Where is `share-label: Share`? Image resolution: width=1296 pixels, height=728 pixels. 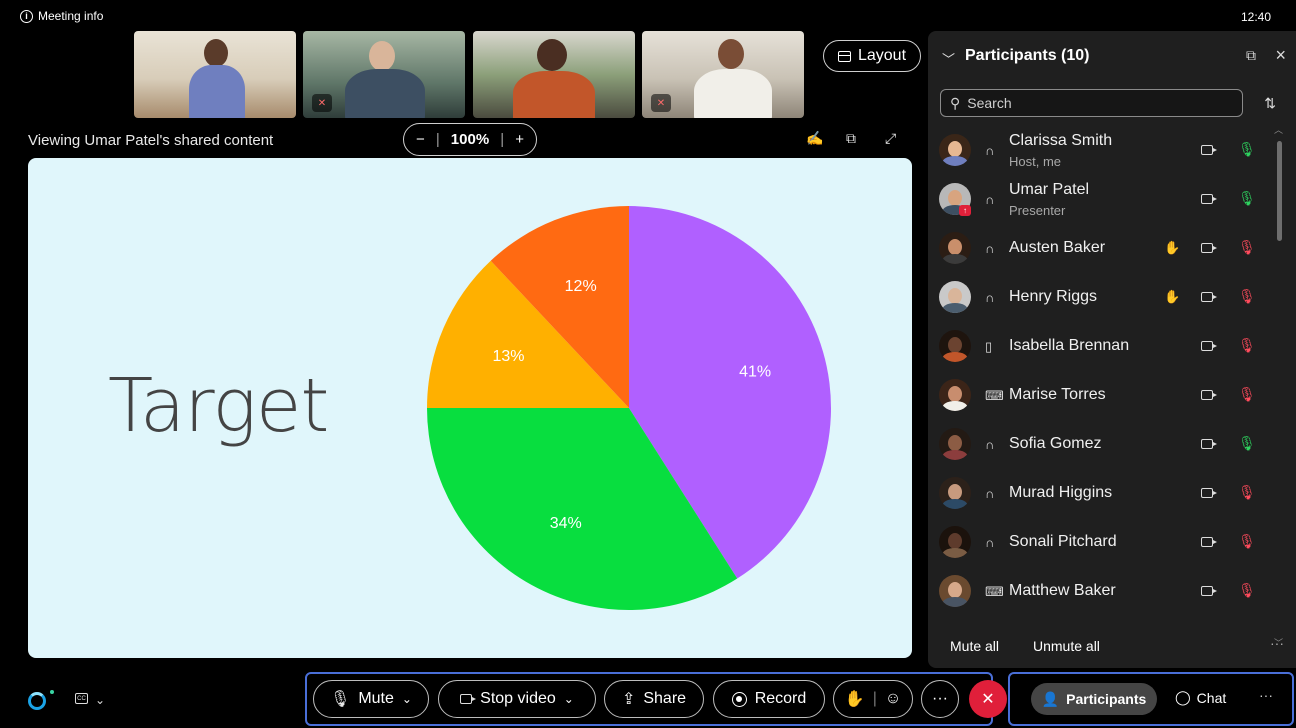
share-label: Share is located at coordinates (665, 698).